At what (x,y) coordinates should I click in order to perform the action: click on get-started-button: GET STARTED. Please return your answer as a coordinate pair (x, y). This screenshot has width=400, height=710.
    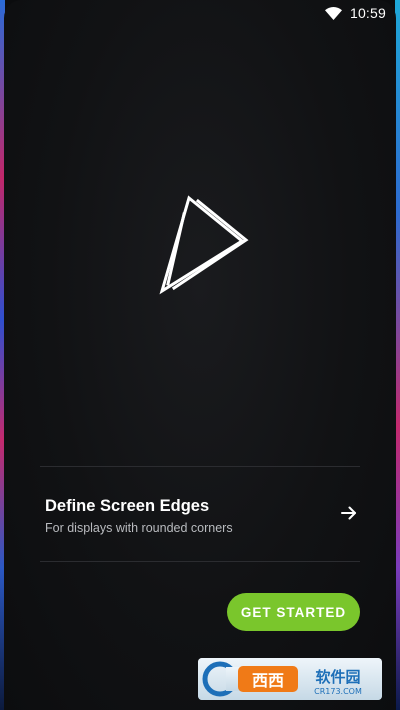
    Looking at the image, I should click on (293, 612).